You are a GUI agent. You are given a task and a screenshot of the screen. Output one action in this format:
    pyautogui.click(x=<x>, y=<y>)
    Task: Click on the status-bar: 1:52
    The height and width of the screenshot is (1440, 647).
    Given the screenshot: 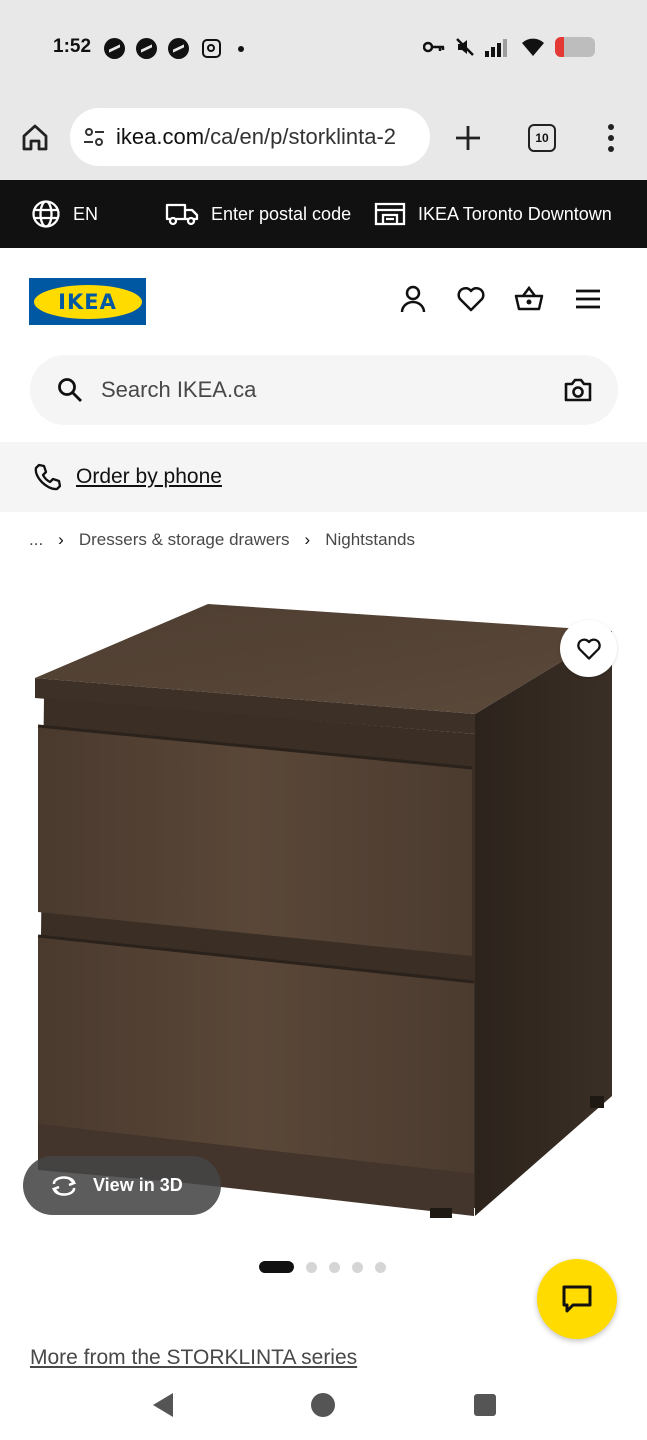 What is the action you would take?
    pyautogui.click(x=323, y=48)
    